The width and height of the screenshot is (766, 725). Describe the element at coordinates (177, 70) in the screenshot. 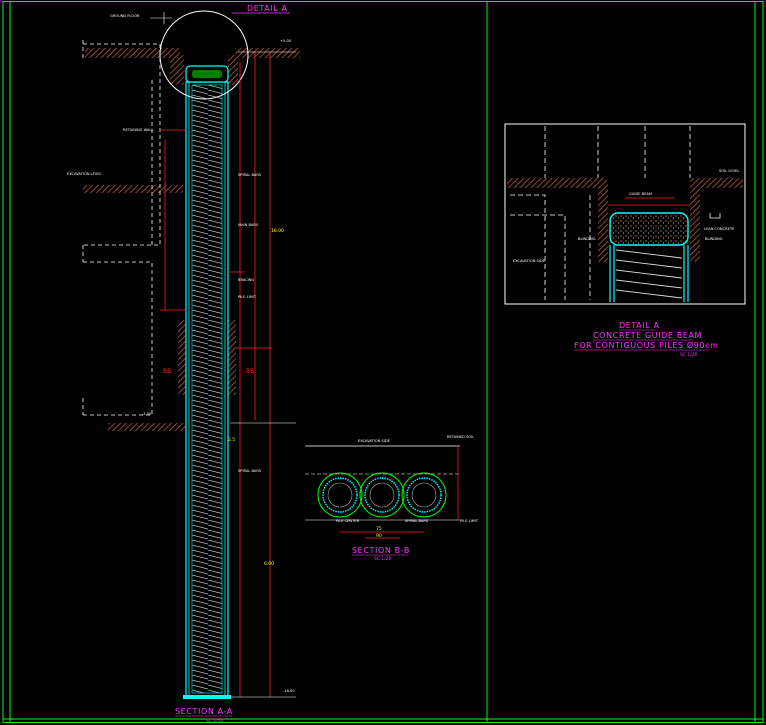

I see `soil-hatch-guide-left` at that location.